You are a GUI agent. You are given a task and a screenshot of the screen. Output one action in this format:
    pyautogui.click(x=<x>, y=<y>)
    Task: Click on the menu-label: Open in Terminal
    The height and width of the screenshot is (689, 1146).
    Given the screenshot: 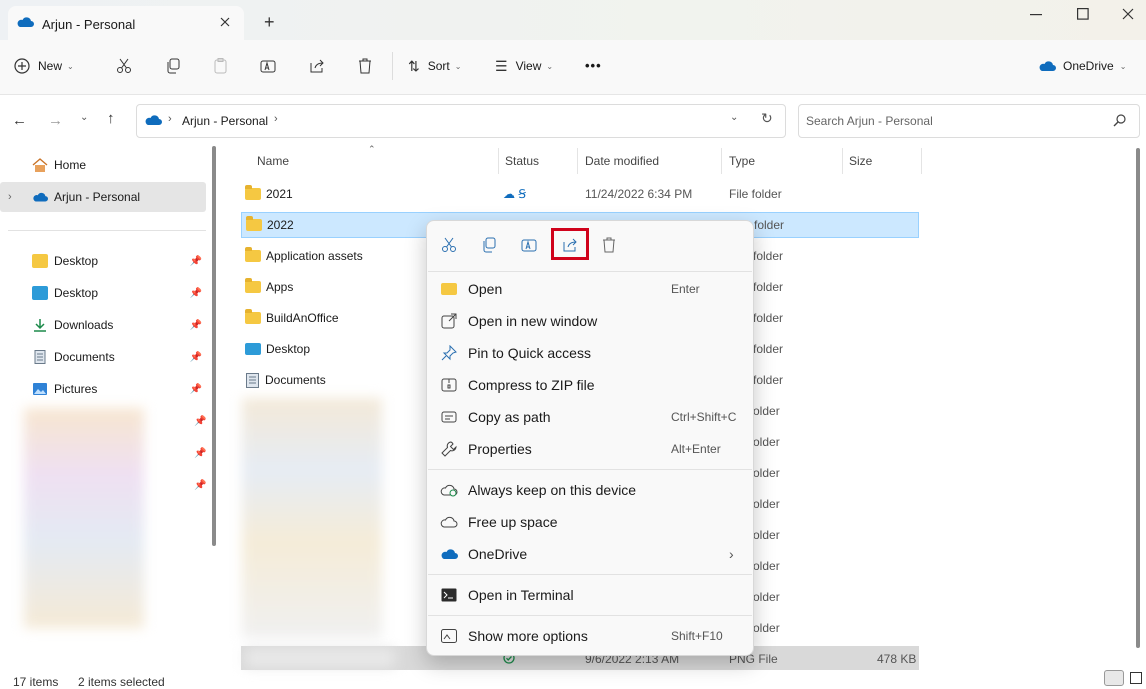 What is the action you would take?
    pyautogui.click(x=521, y=595)
    